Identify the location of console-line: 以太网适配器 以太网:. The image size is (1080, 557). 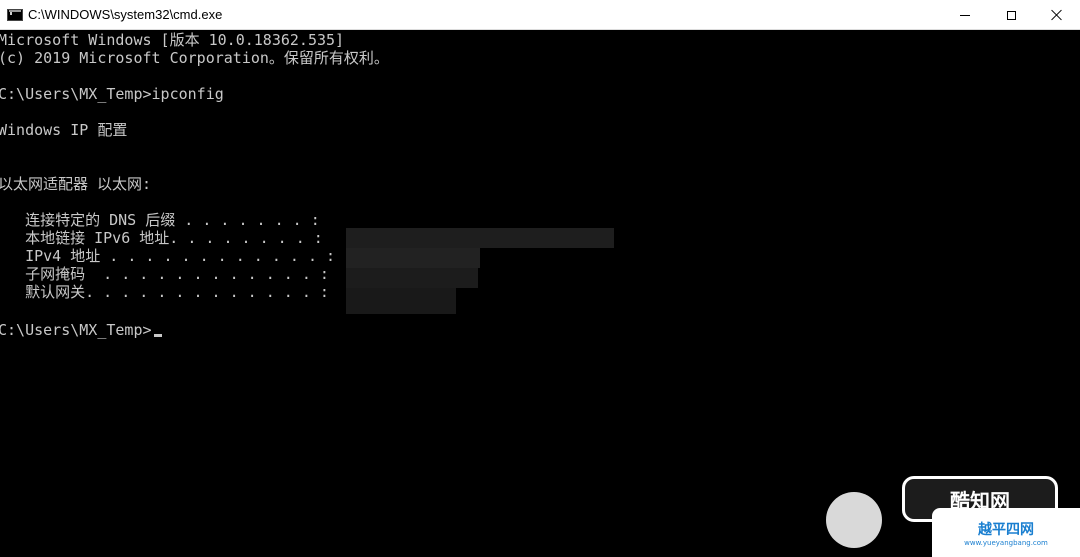
(76, 184).